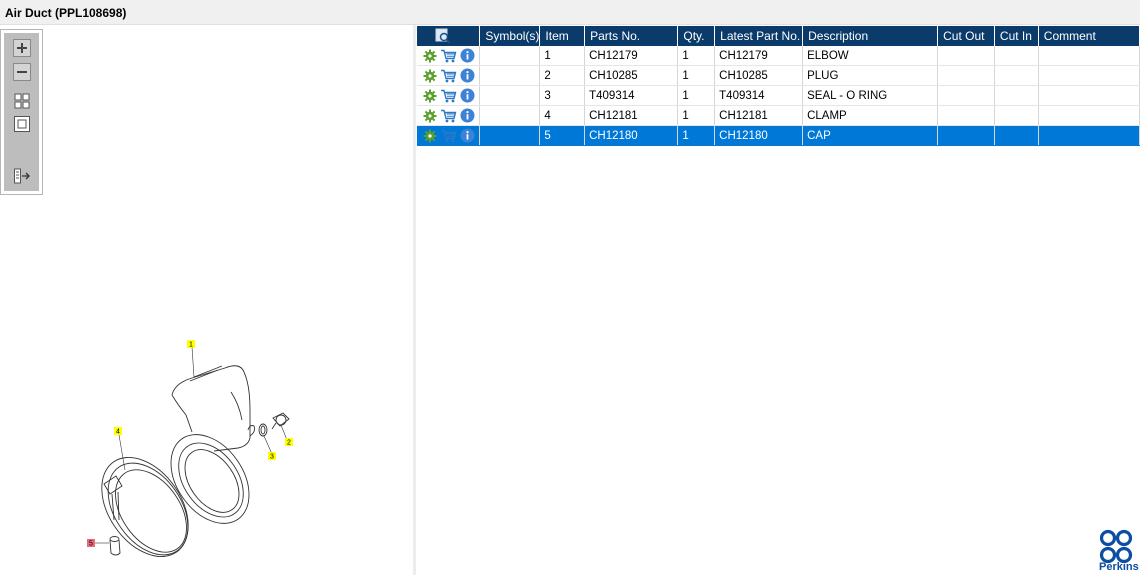 The height and width of the screenshot is (575, 1140). I want to click on cell-description: SEAL - O RING, so click(870, 95).